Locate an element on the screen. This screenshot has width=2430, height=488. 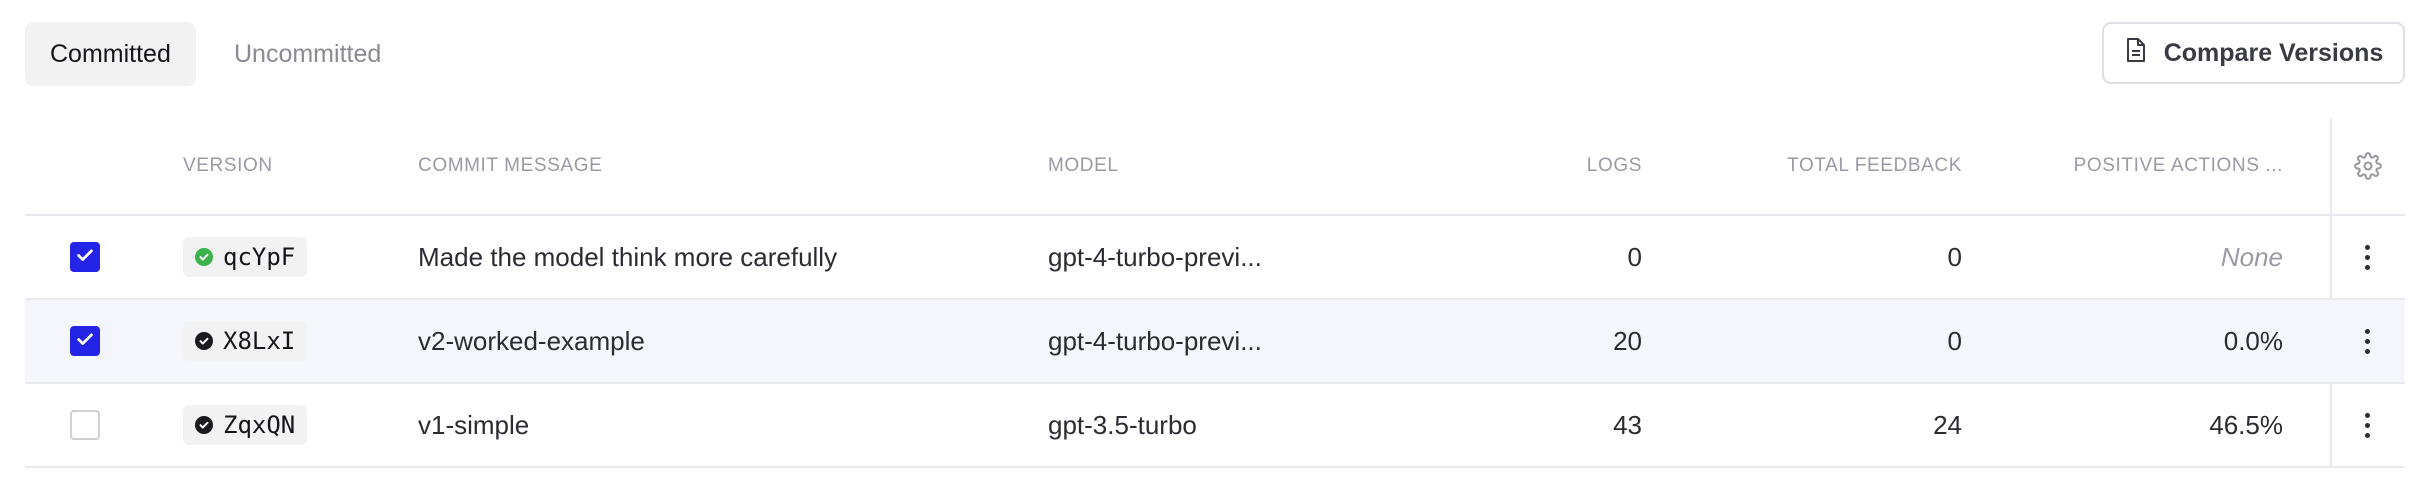
toolbar: Committed Uncommitted Compare Versions is located at coordinates (1215, 54).